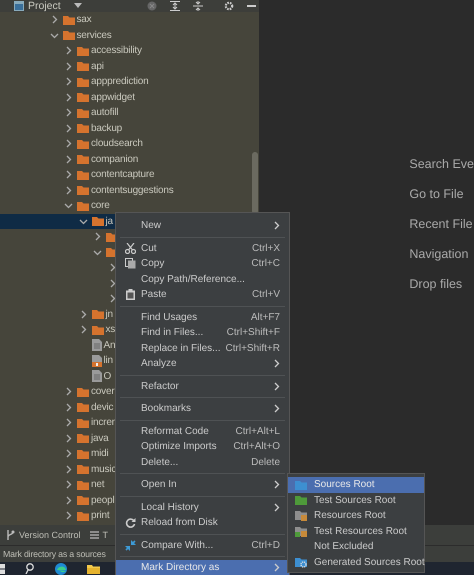 This screenshot has height=575, width=474. What do you see at coordinates (437, 194) in the screenshot?
I see `editor-hint-text: Go to File` at bounding box center [437, 194].